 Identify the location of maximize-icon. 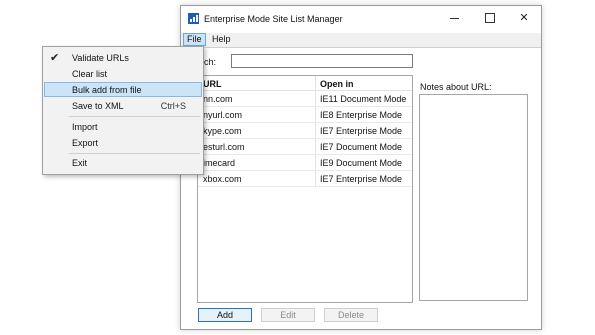
(490, 18).